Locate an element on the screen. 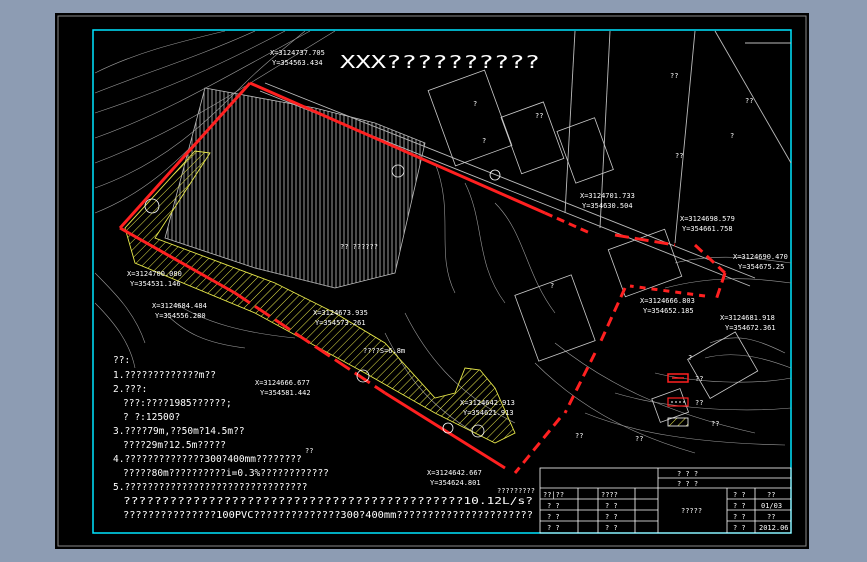 The height and width of the screenshot is (562, 867). coord-y: Y=354531.146 is located at coordinates (155, 284).